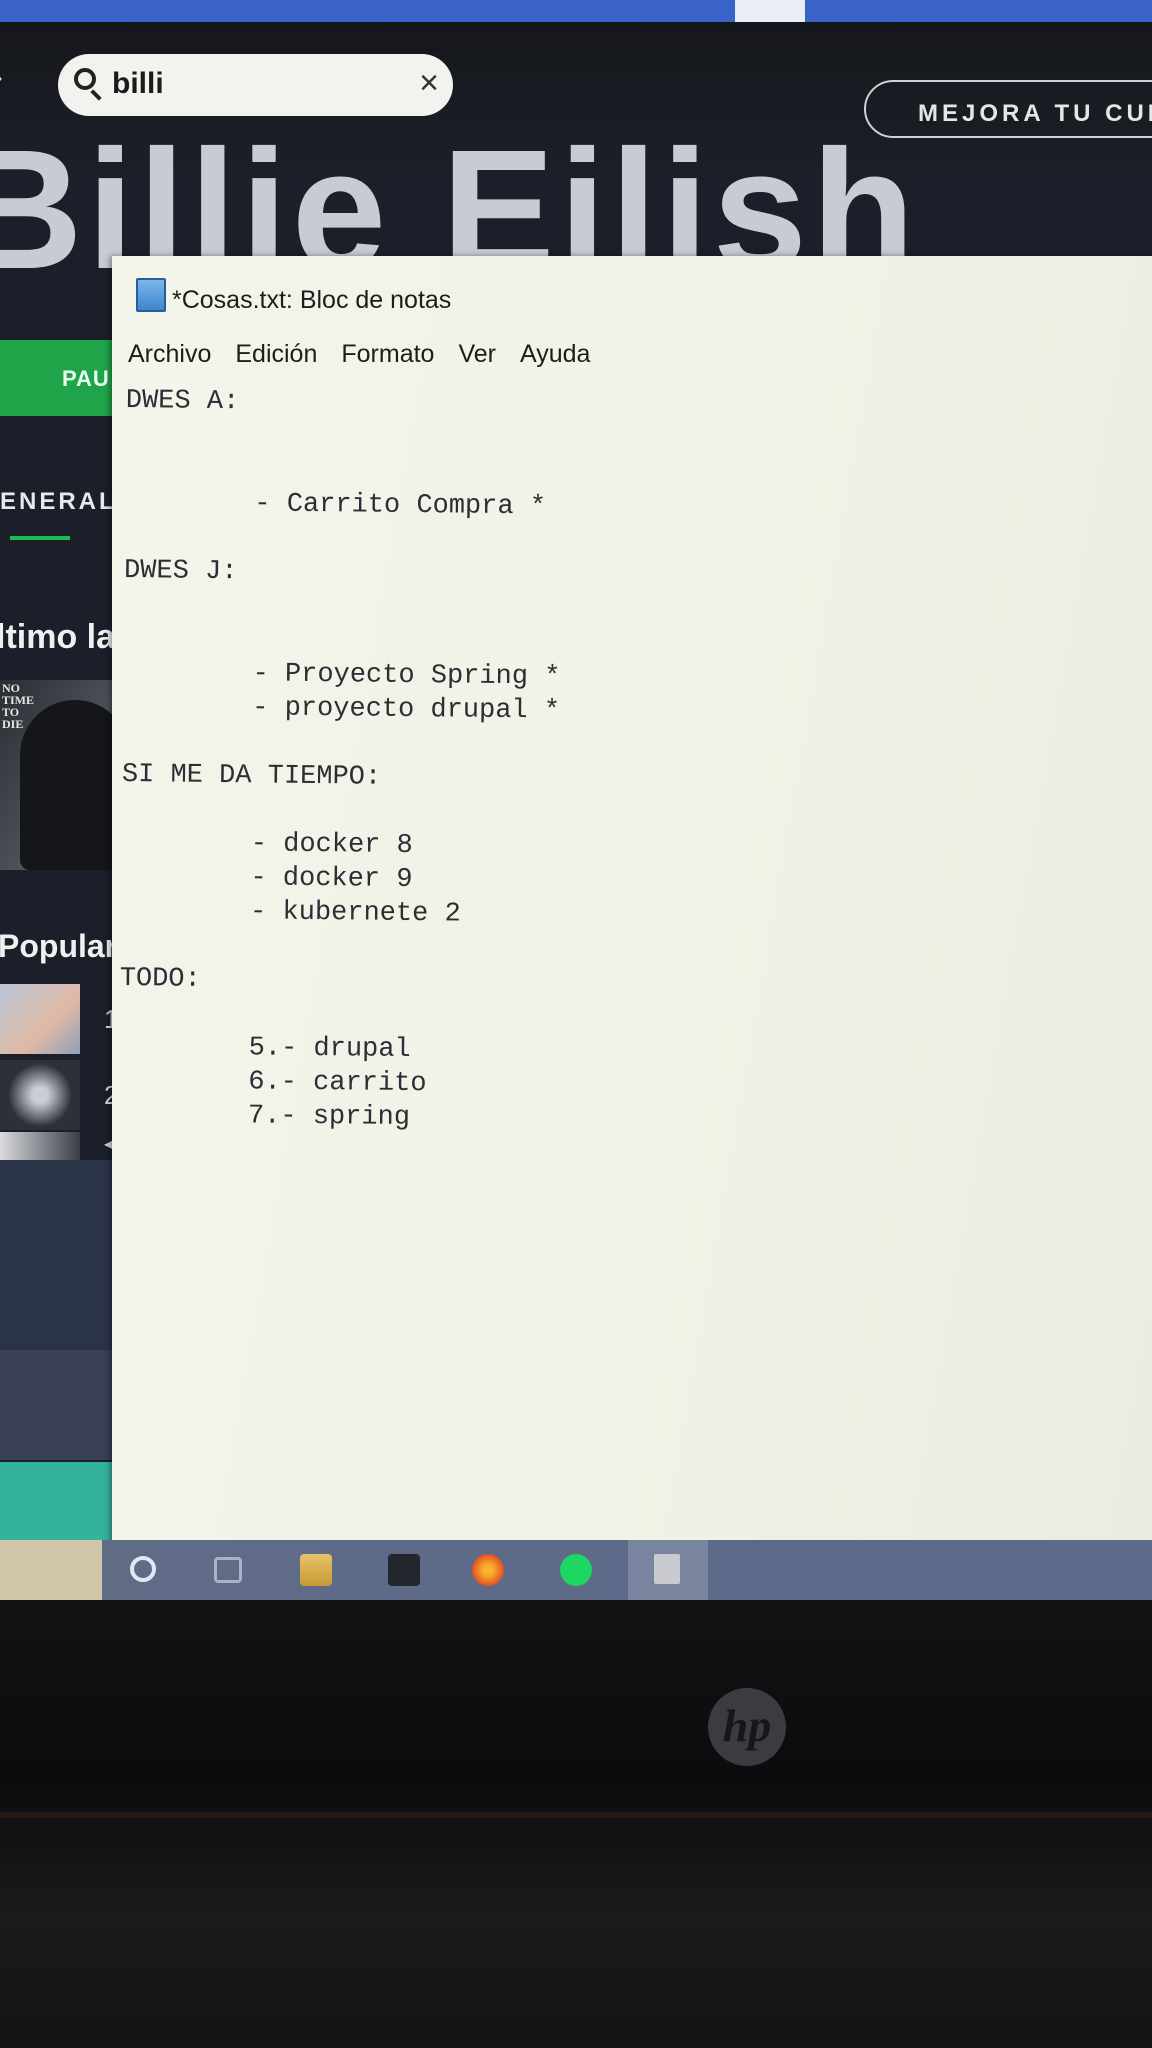 The height and width of the screenshot is (2048, 1152). What do you see at coordinates (58, 637) in the screenshot?
I see `latest-release-heading: ltimo la` at bounding box center [58, 637].